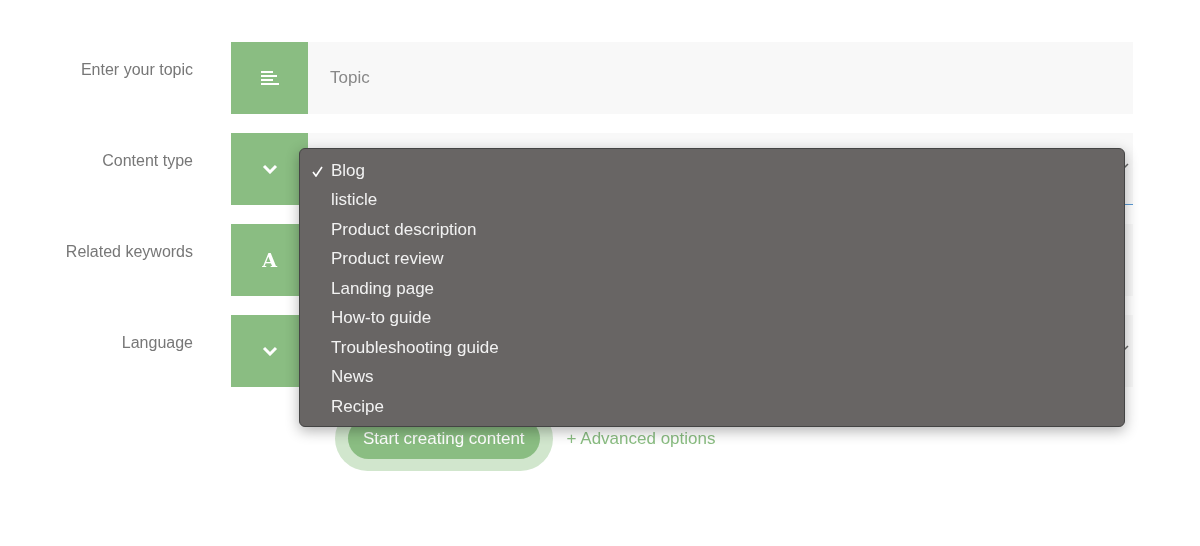 This screenshot has width=1200, height=546. I want to click on menu-option: Blog, so click(712, 171).